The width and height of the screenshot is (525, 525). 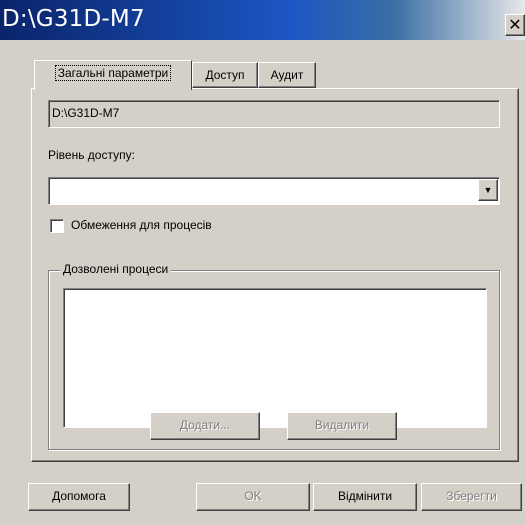 I want to click on restrict-processes-label: Обмеження для процесів, so click(x=141, y=225).